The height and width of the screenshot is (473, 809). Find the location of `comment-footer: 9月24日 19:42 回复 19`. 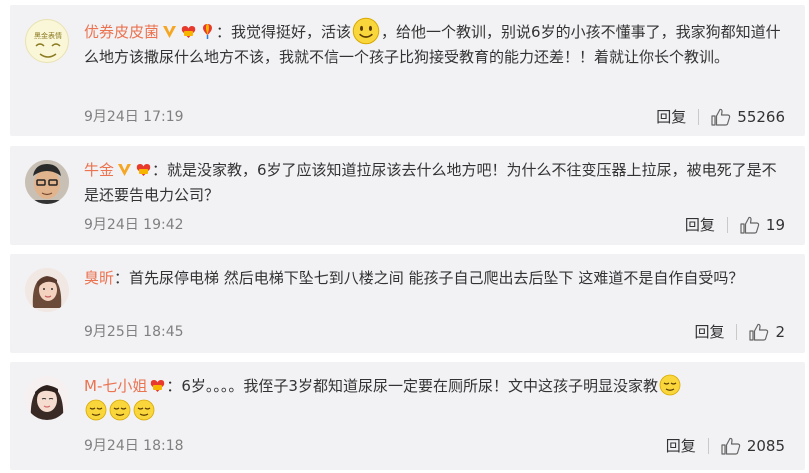

comment-footer: 9月24日 19:42 回复 19 is located at coordinates (434, 225).